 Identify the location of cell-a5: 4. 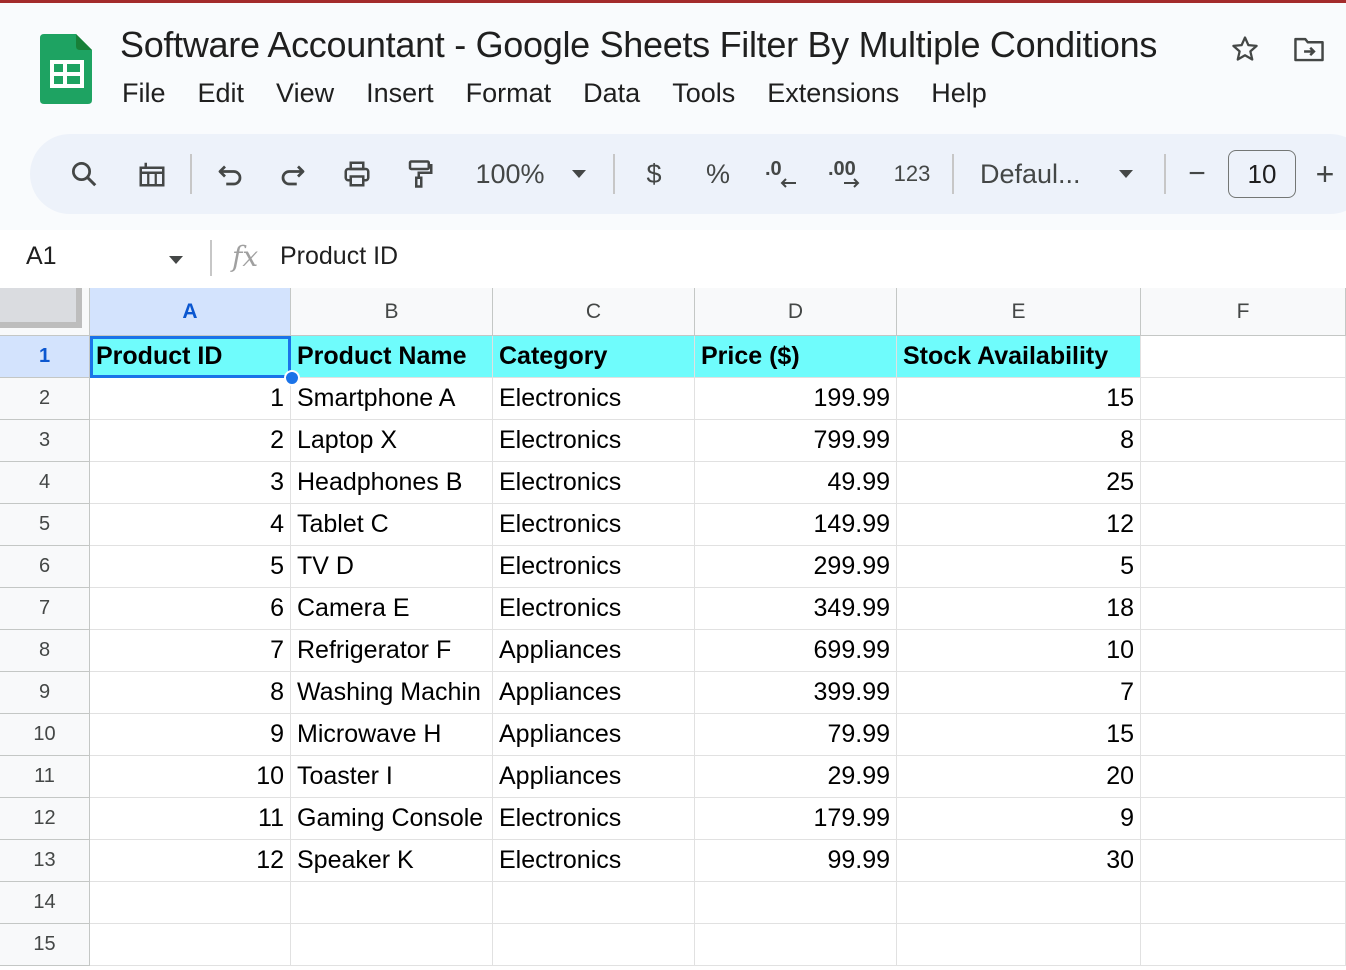
(190, 525).